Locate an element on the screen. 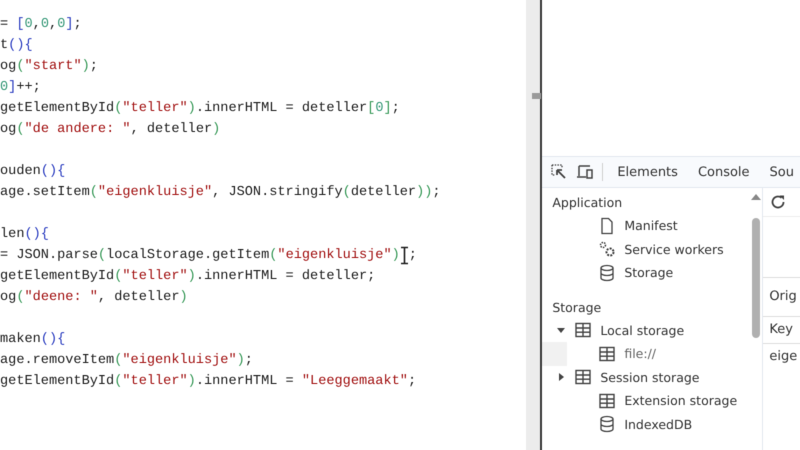 The image size is (800, 450). code-line: getElementById("teller").innerHTML = deteller[0]; is located at coordinates (200, 109).